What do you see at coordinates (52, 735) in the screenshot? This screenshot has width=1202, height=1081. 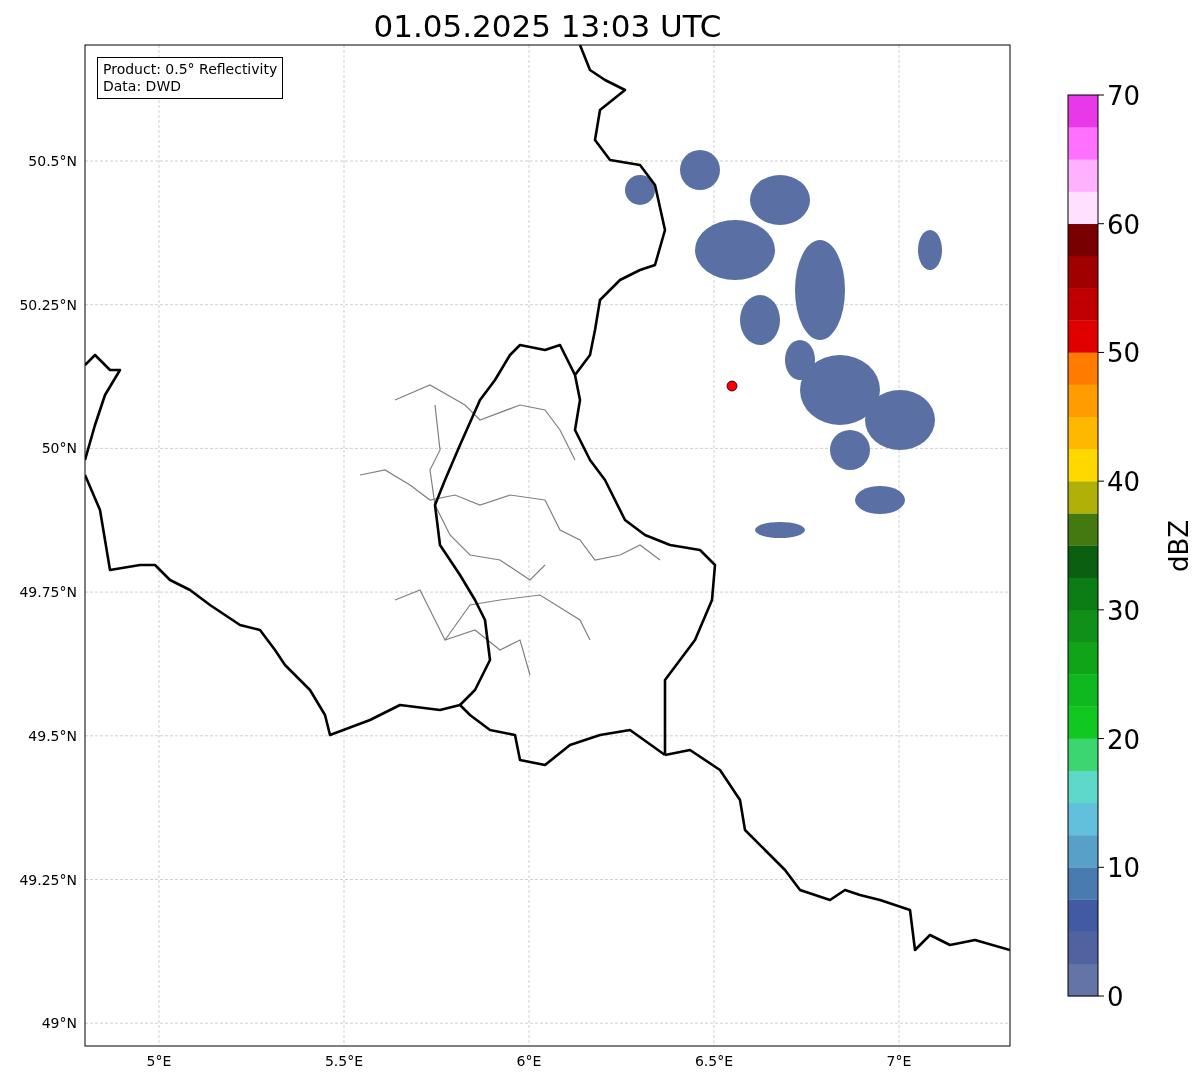 I see `axis-tick-label: 49.5°N` at bounding box center [52, 735].